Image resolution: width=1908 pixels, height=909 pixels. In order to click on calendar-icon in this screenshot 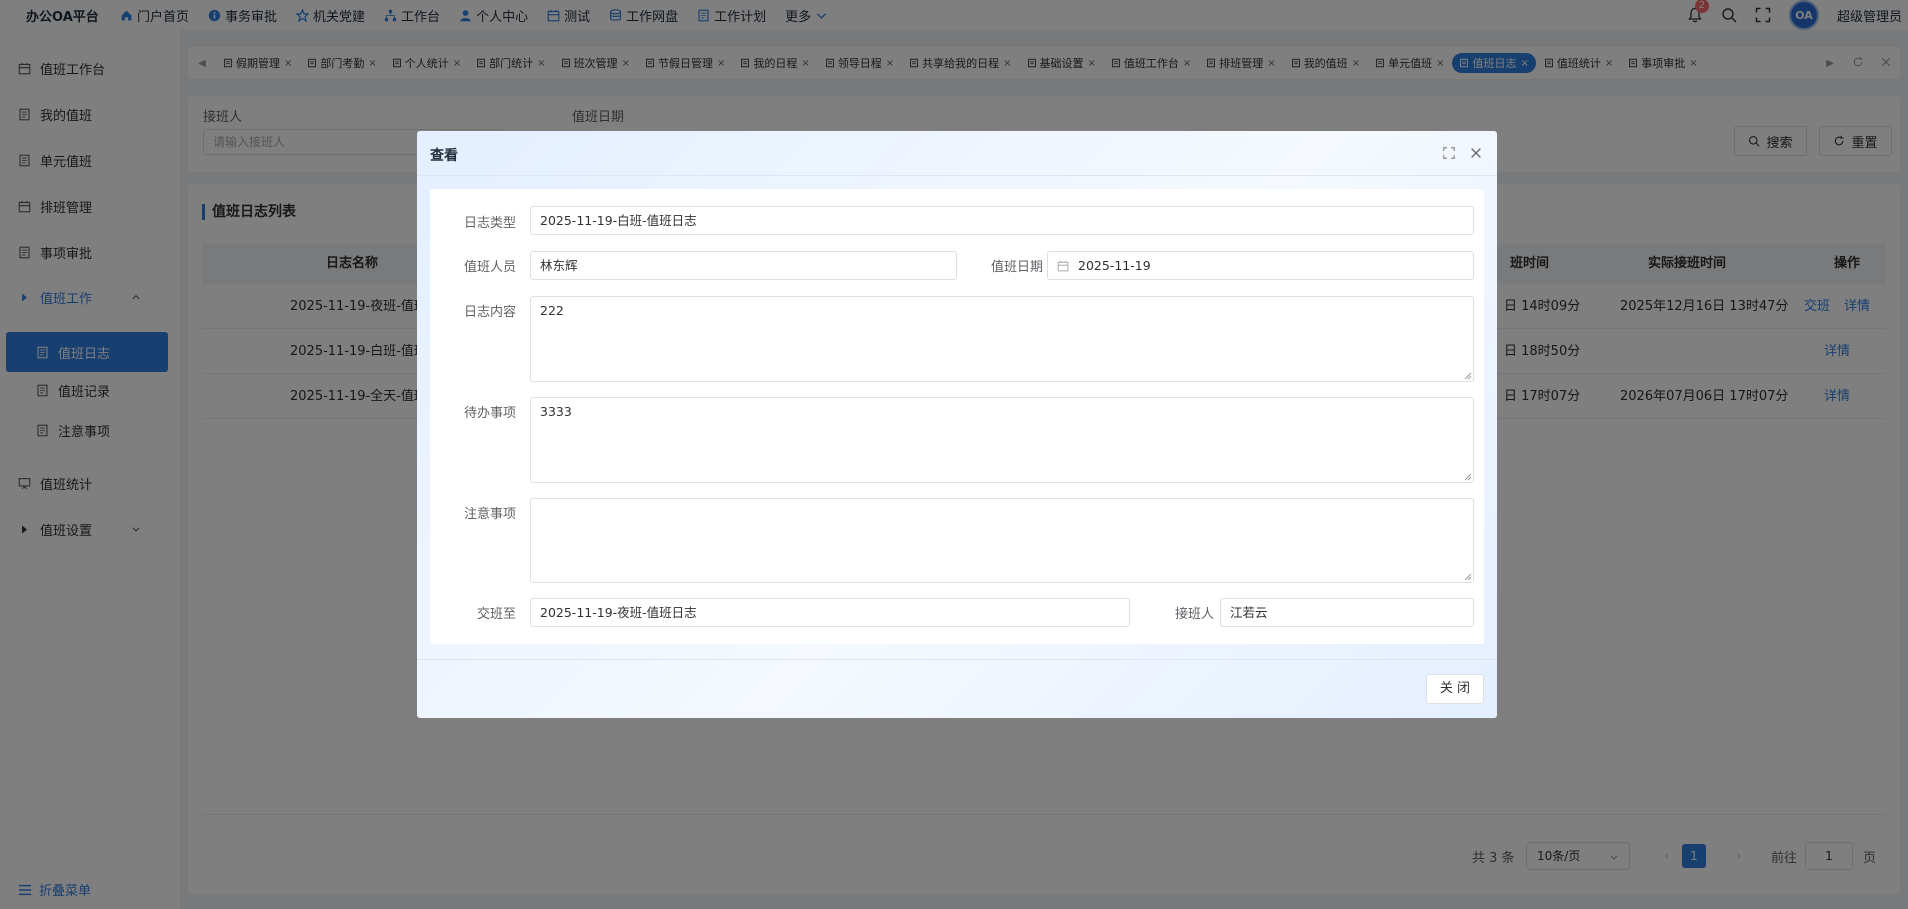, I will do `click(1063, 266)`.